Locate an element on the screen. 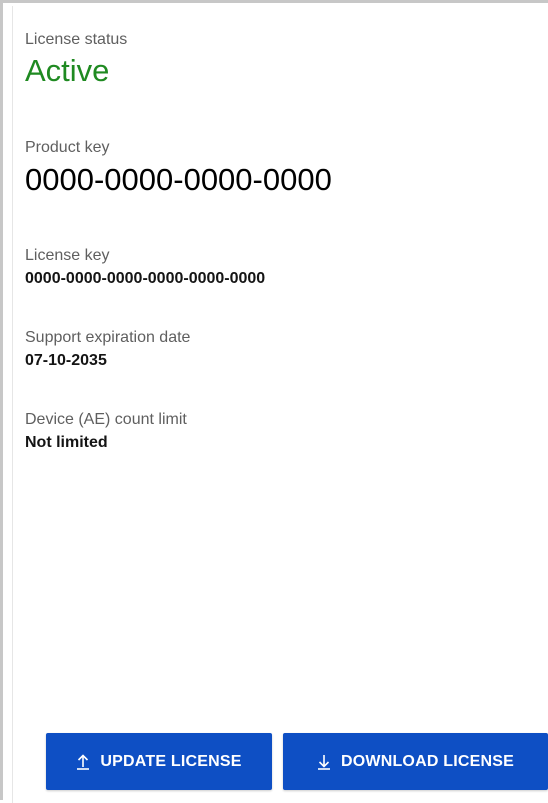 This screenshot has width=548, height=803. product-key-value: 0000-0000-0000-0000 is located at coordinates (178, 179).